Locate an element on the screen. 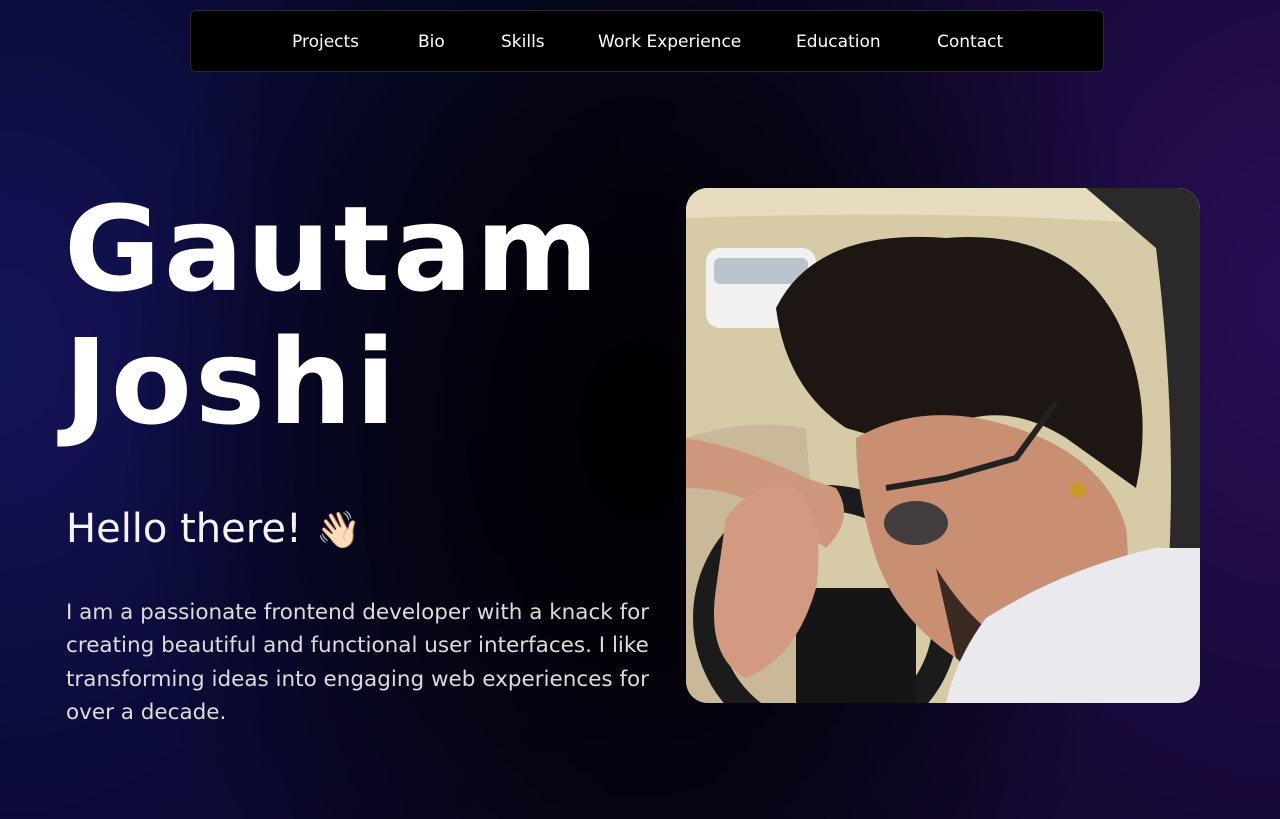 This screenshot has height=819, width=1280. hero-last-name: Joshi is located at coordinates (231, 382).